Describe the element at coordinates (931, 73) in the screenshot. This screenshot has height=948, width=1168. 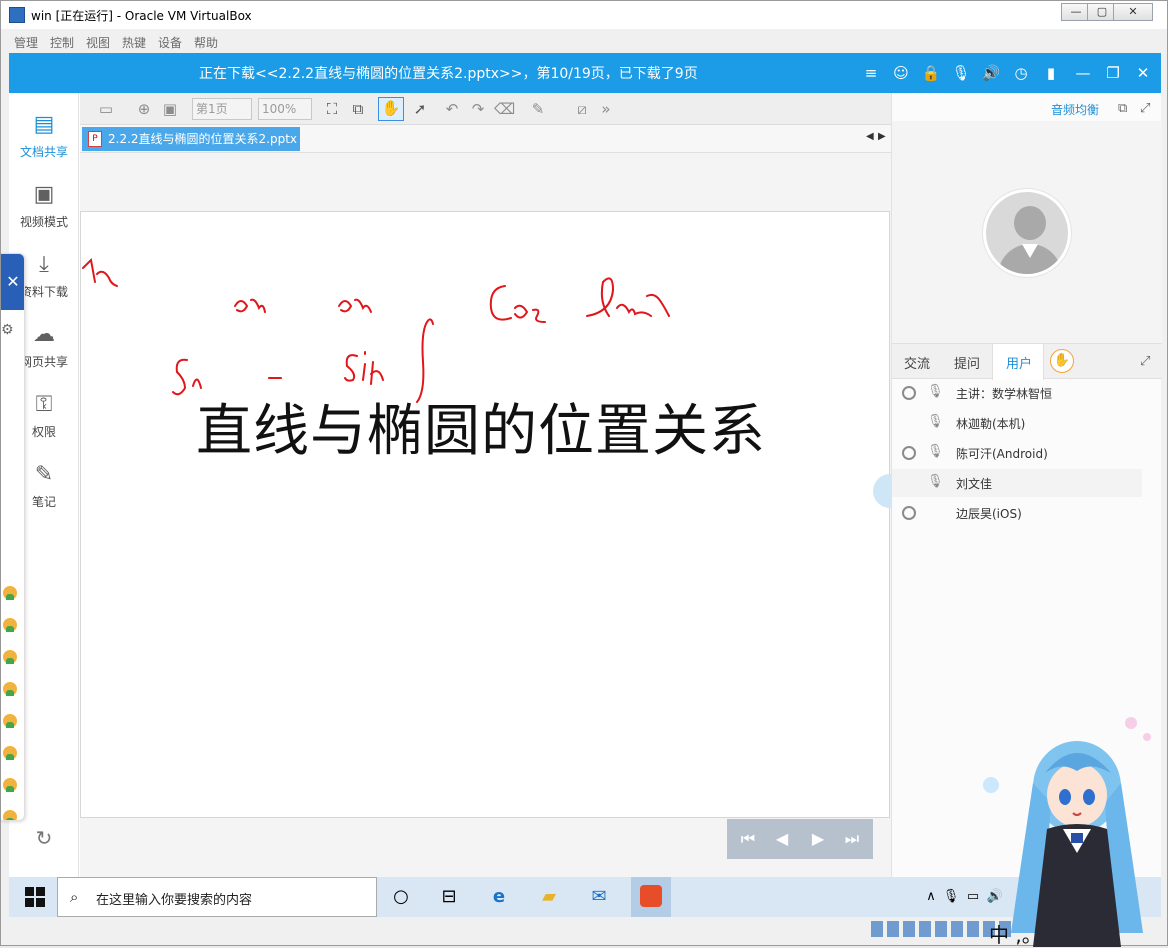
I see `lock-icon: 🔒` at that location.